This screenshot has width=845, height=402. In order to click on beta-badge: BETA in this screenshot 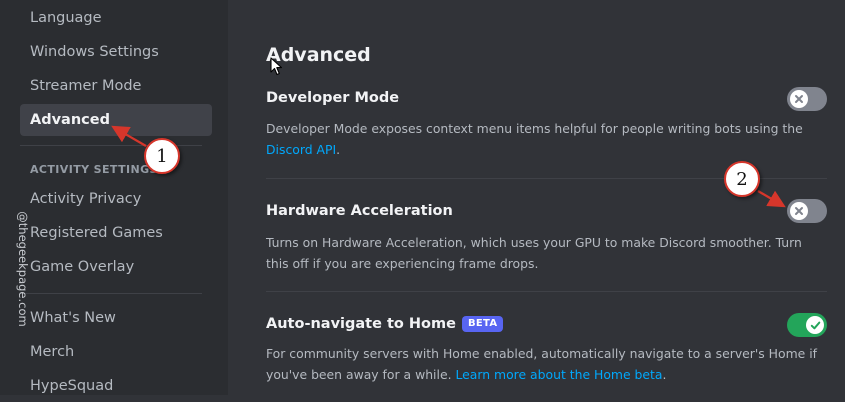, I will do `click(482, 324)`.